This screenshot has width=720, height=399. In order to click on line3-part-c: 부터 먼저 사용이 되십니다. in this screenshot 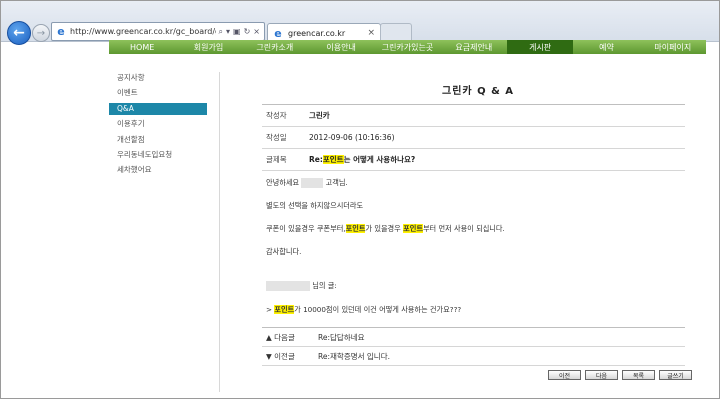, I will do `click(463, 228)`.